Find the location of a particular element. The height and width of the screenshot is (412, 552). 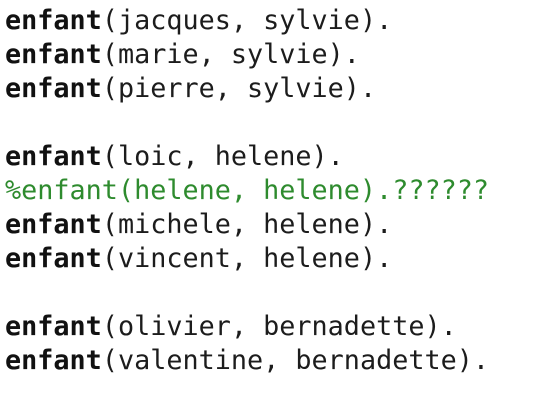

code-line: enfant(pierre, sylvie). is located at coordinates (277, 89).